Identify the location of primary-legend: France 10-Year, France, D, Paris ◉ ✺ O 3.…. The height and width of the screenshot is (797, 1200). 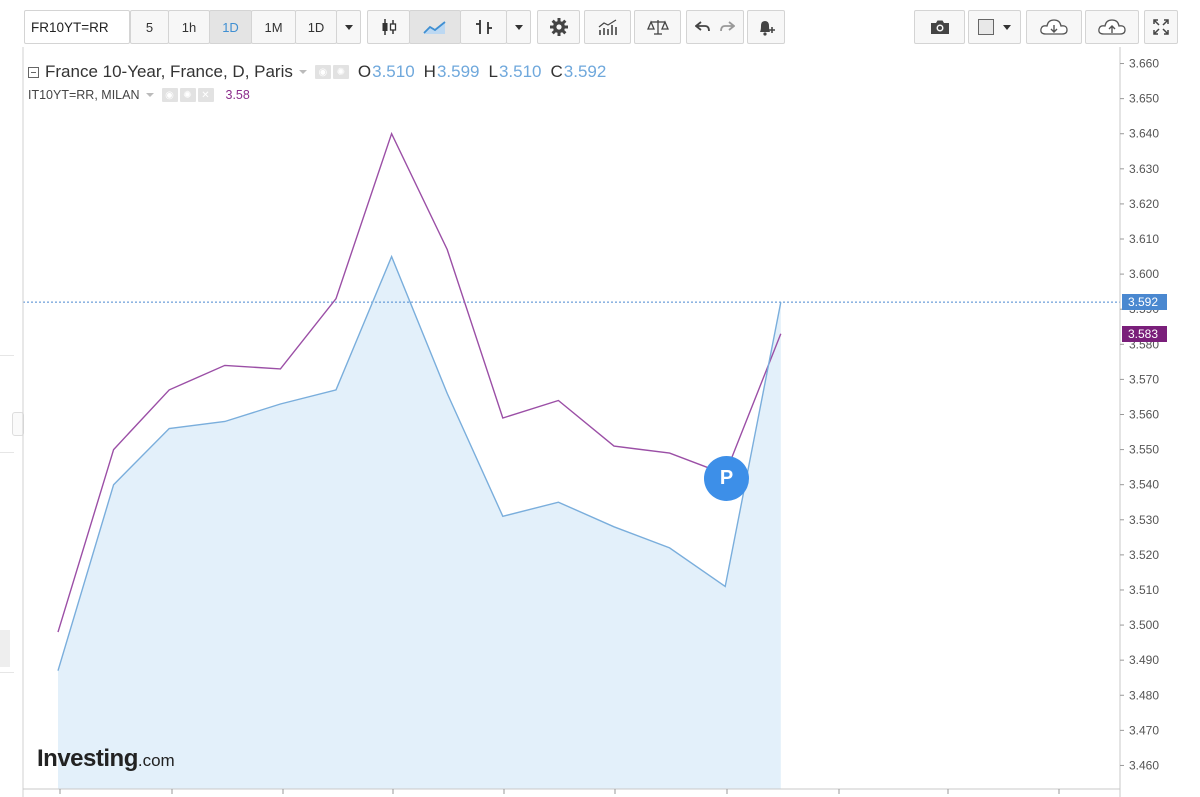
(317, 72).